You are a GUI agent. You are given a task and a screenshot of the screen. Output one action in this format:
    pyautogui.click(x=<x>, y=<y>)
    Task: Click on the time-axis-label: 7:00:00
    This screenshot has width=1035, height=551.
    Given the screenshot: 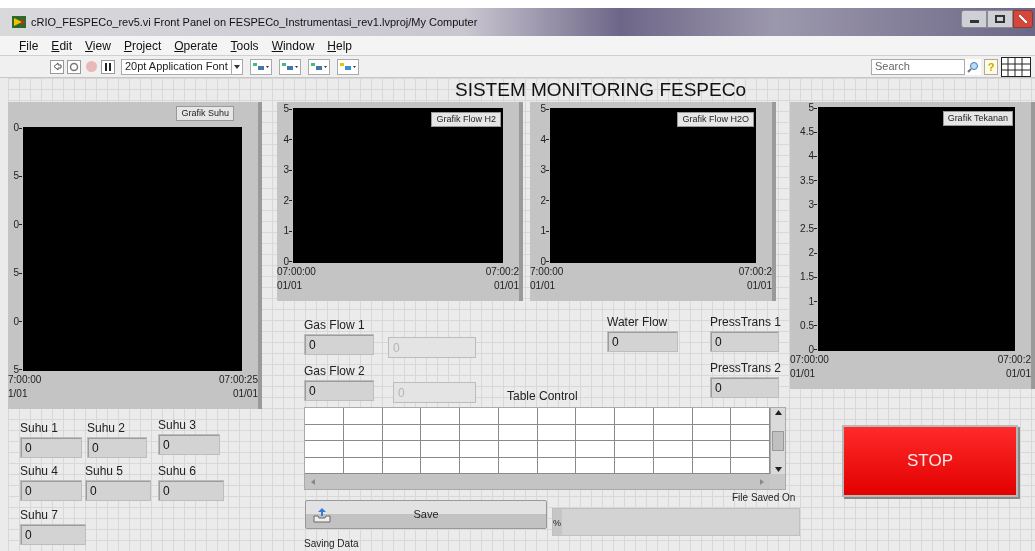 What is the action you would take?
    pyautogui.click(x=25, y=380)
    